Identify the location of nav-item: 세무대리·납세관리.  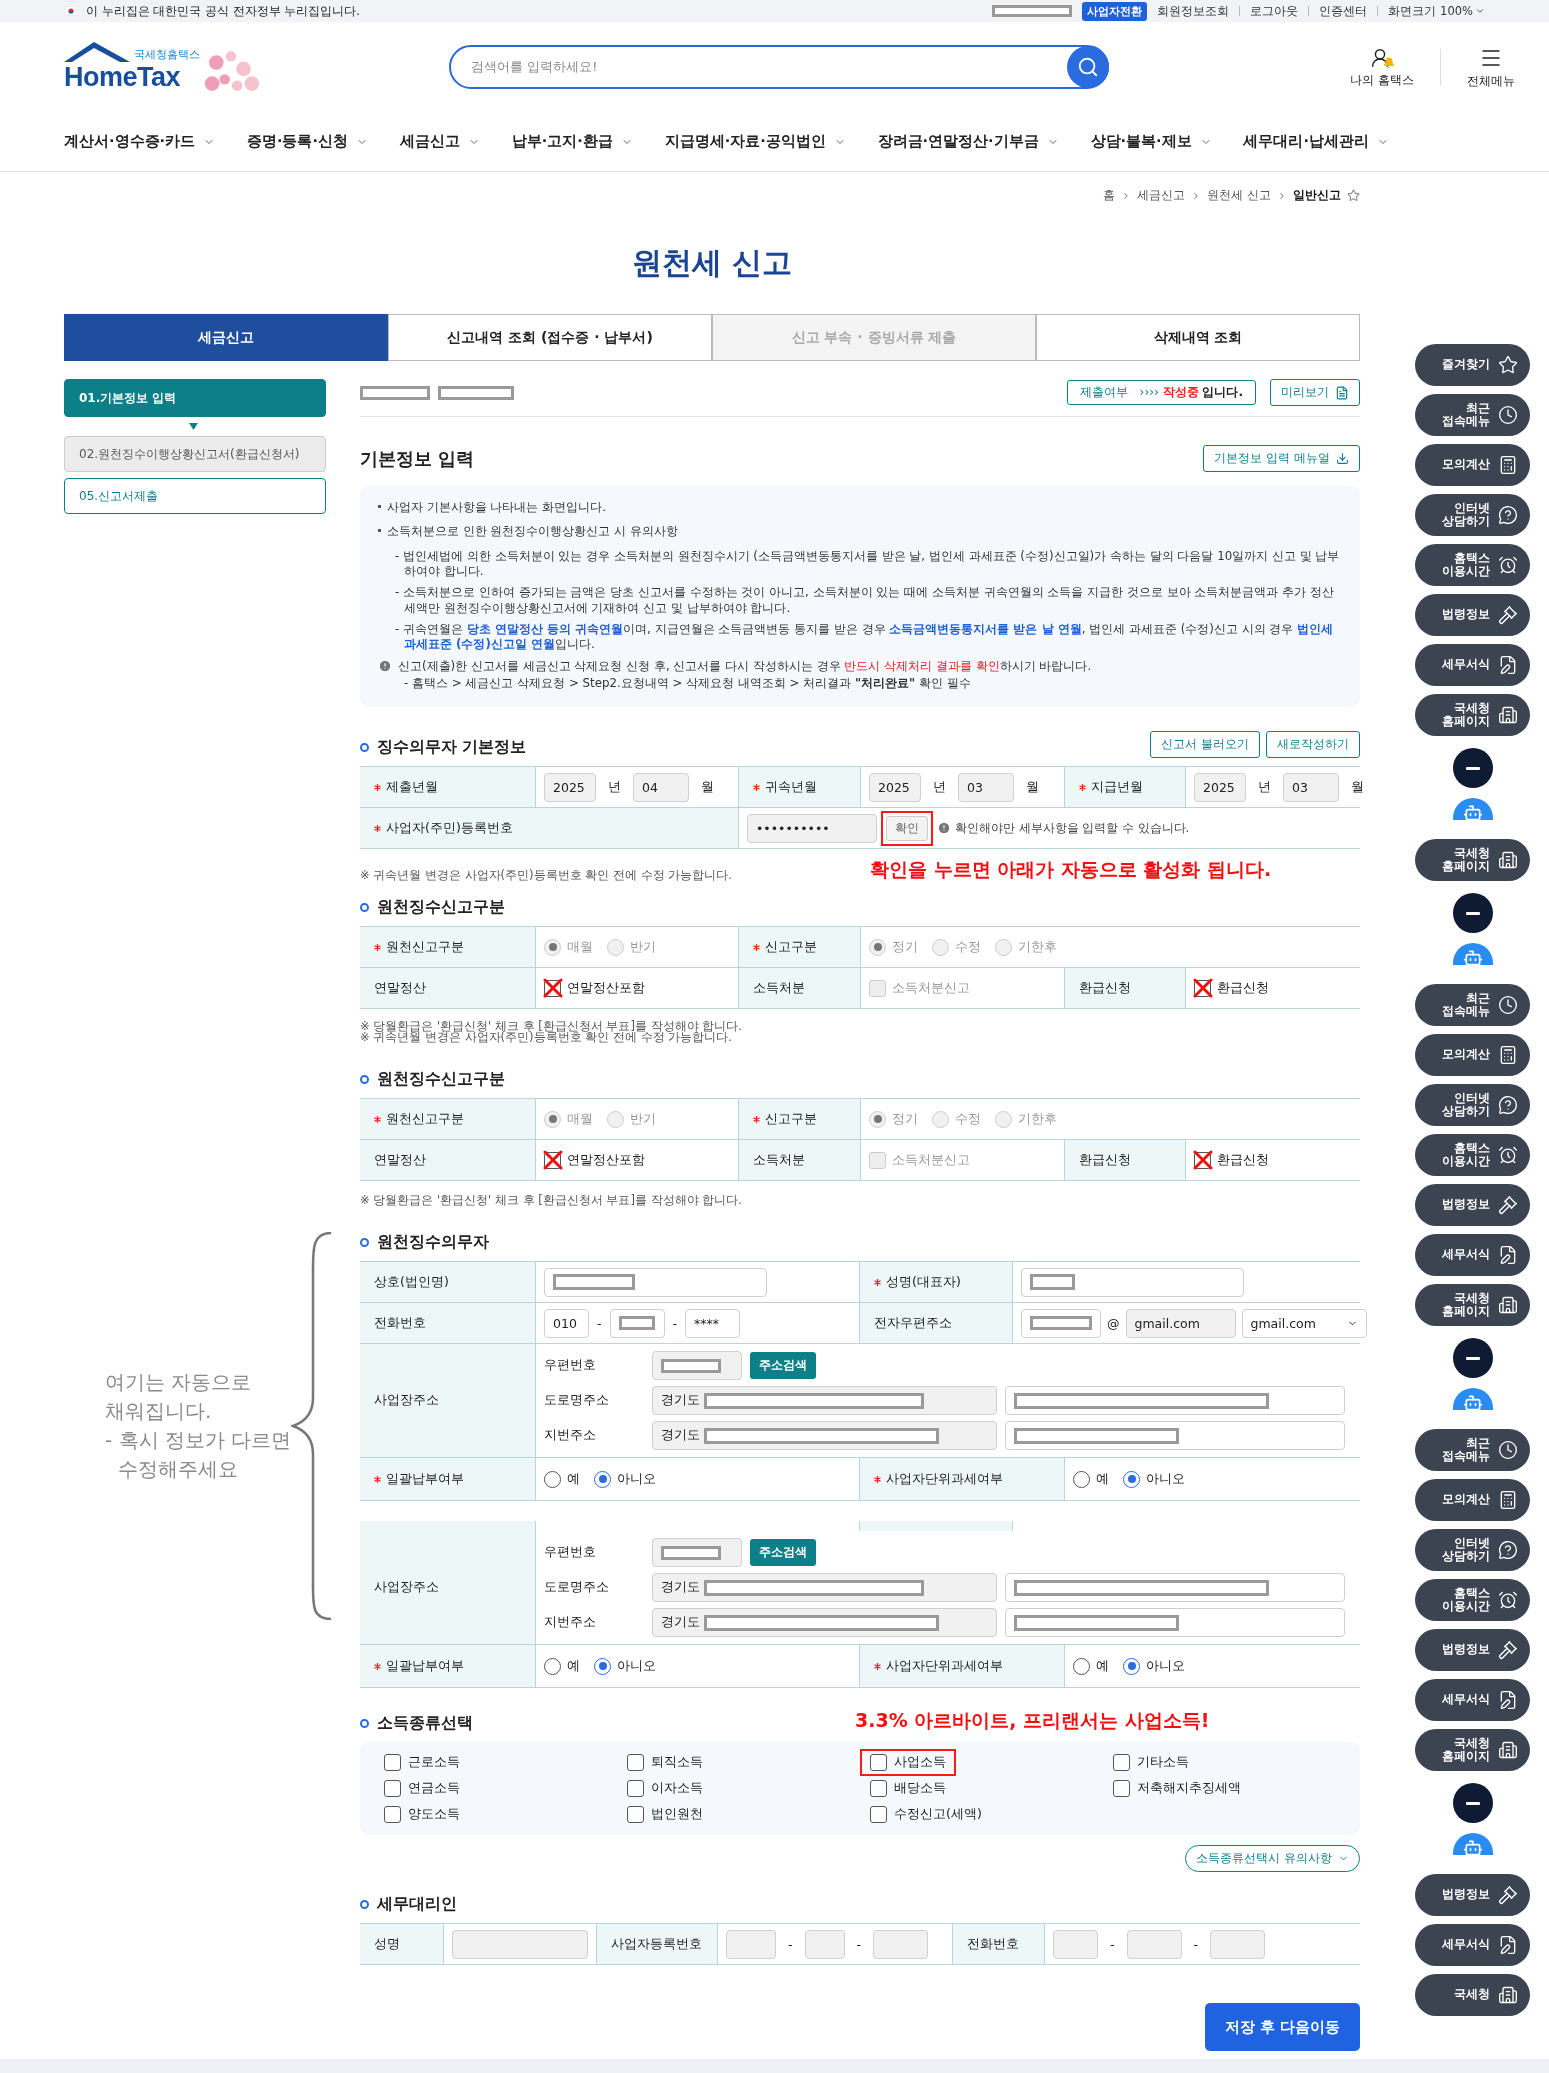
(1316, 141).